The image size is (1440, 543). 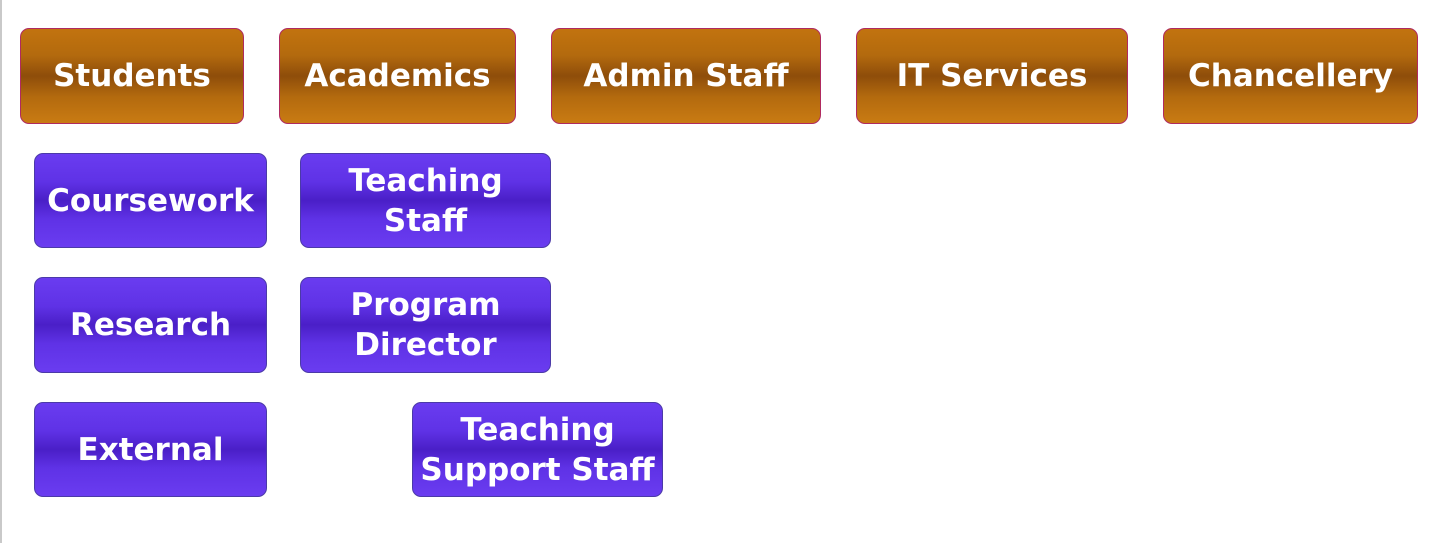 What do you see at coordinates (537, 449) in the screenshot?
I see `academics-item-teaching-support-staff: Teaching Support Staff` at bounding box center [537, 449].